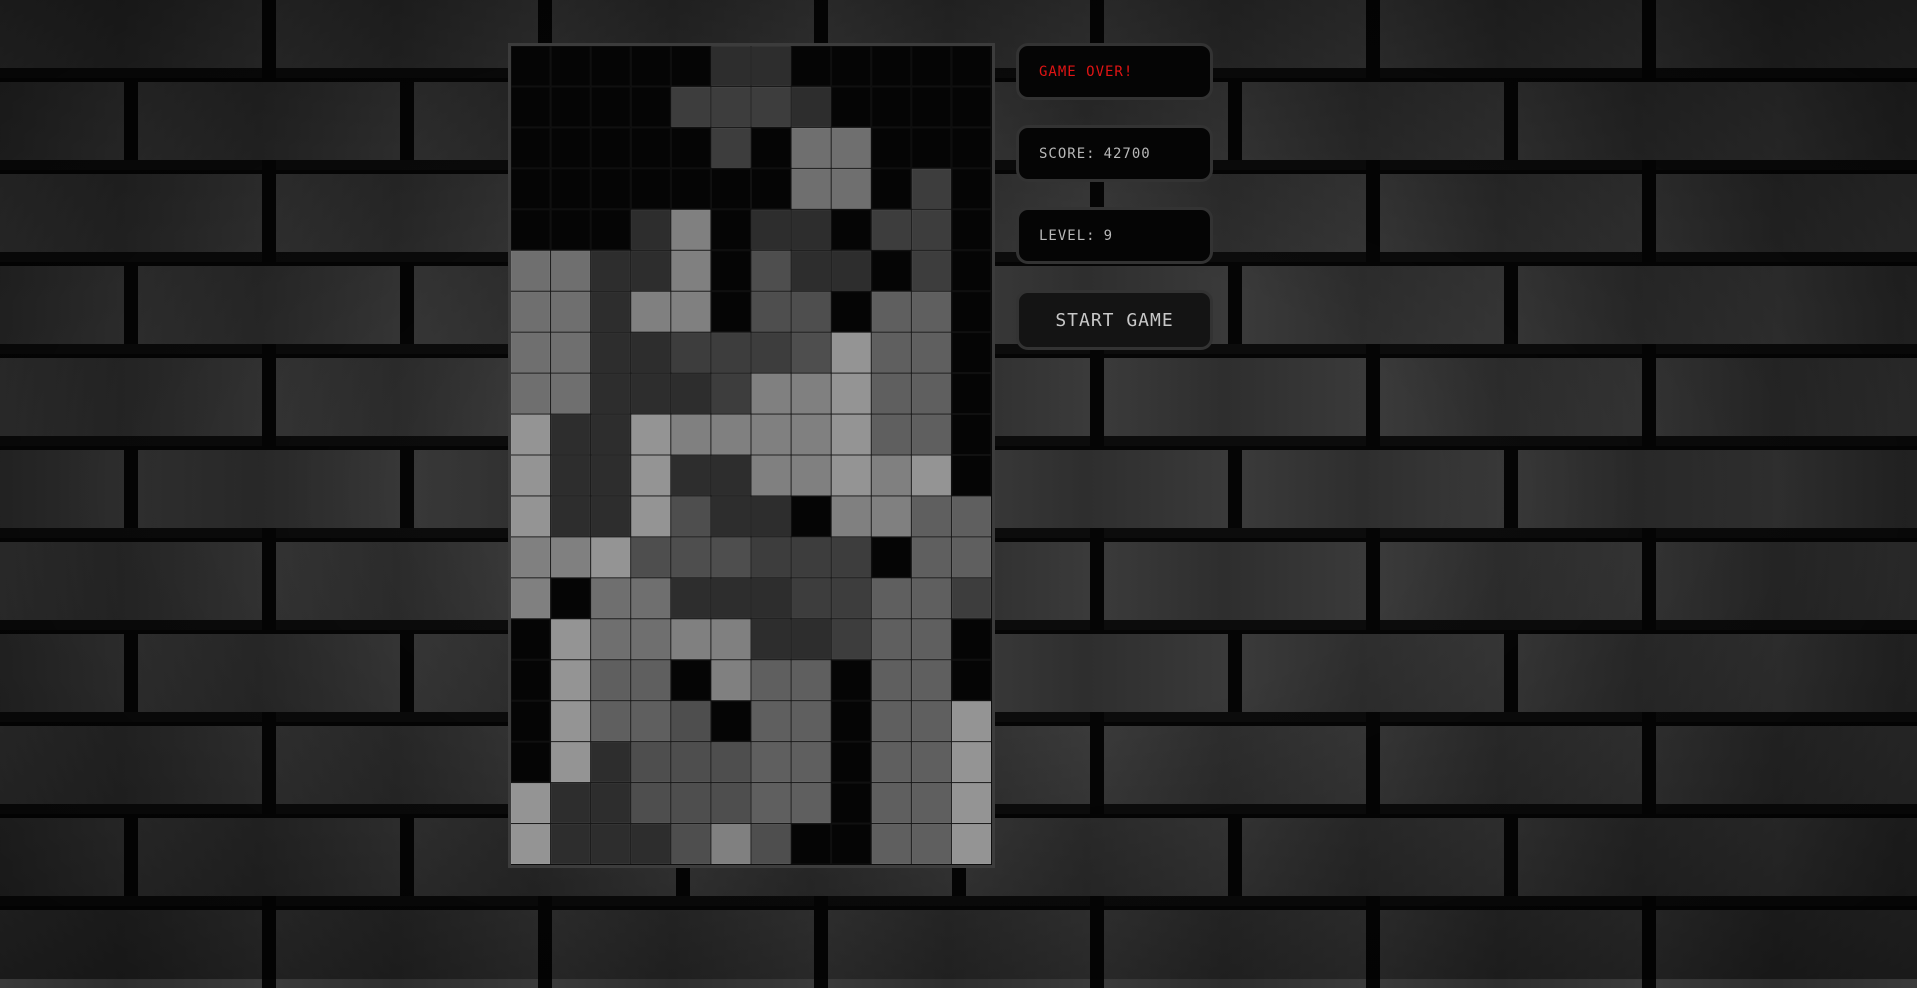  I want to click on start-game-button: START GAME, so click(1114, 320).